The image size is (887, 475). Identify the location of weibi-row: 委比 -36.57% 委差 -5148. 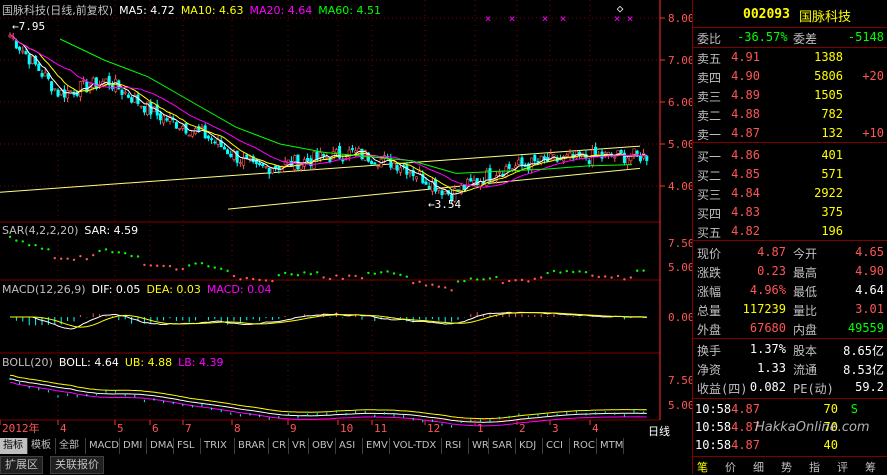
(790, 37).